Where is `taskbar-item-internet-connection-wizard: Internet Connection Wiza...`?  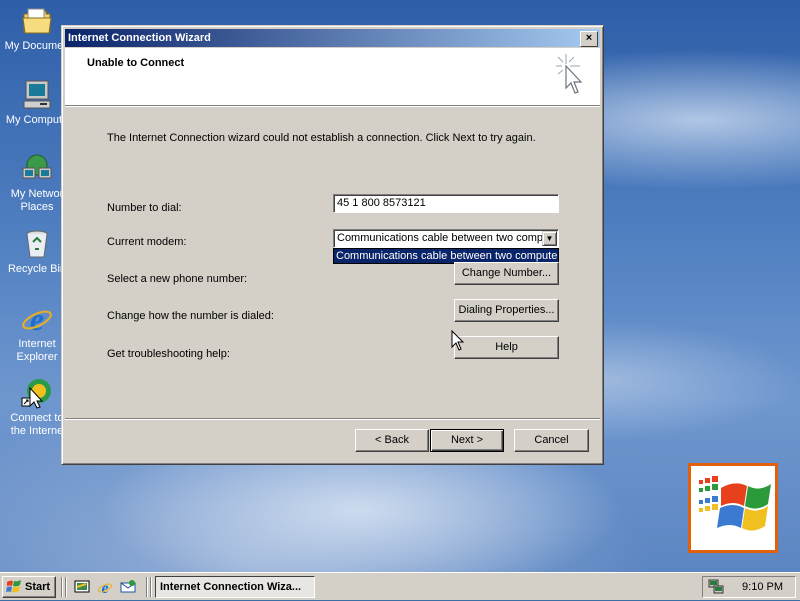 taskbar-item-internet-connection-wizard: Internet Connection Wiza... is located at coordinates (235, 587).